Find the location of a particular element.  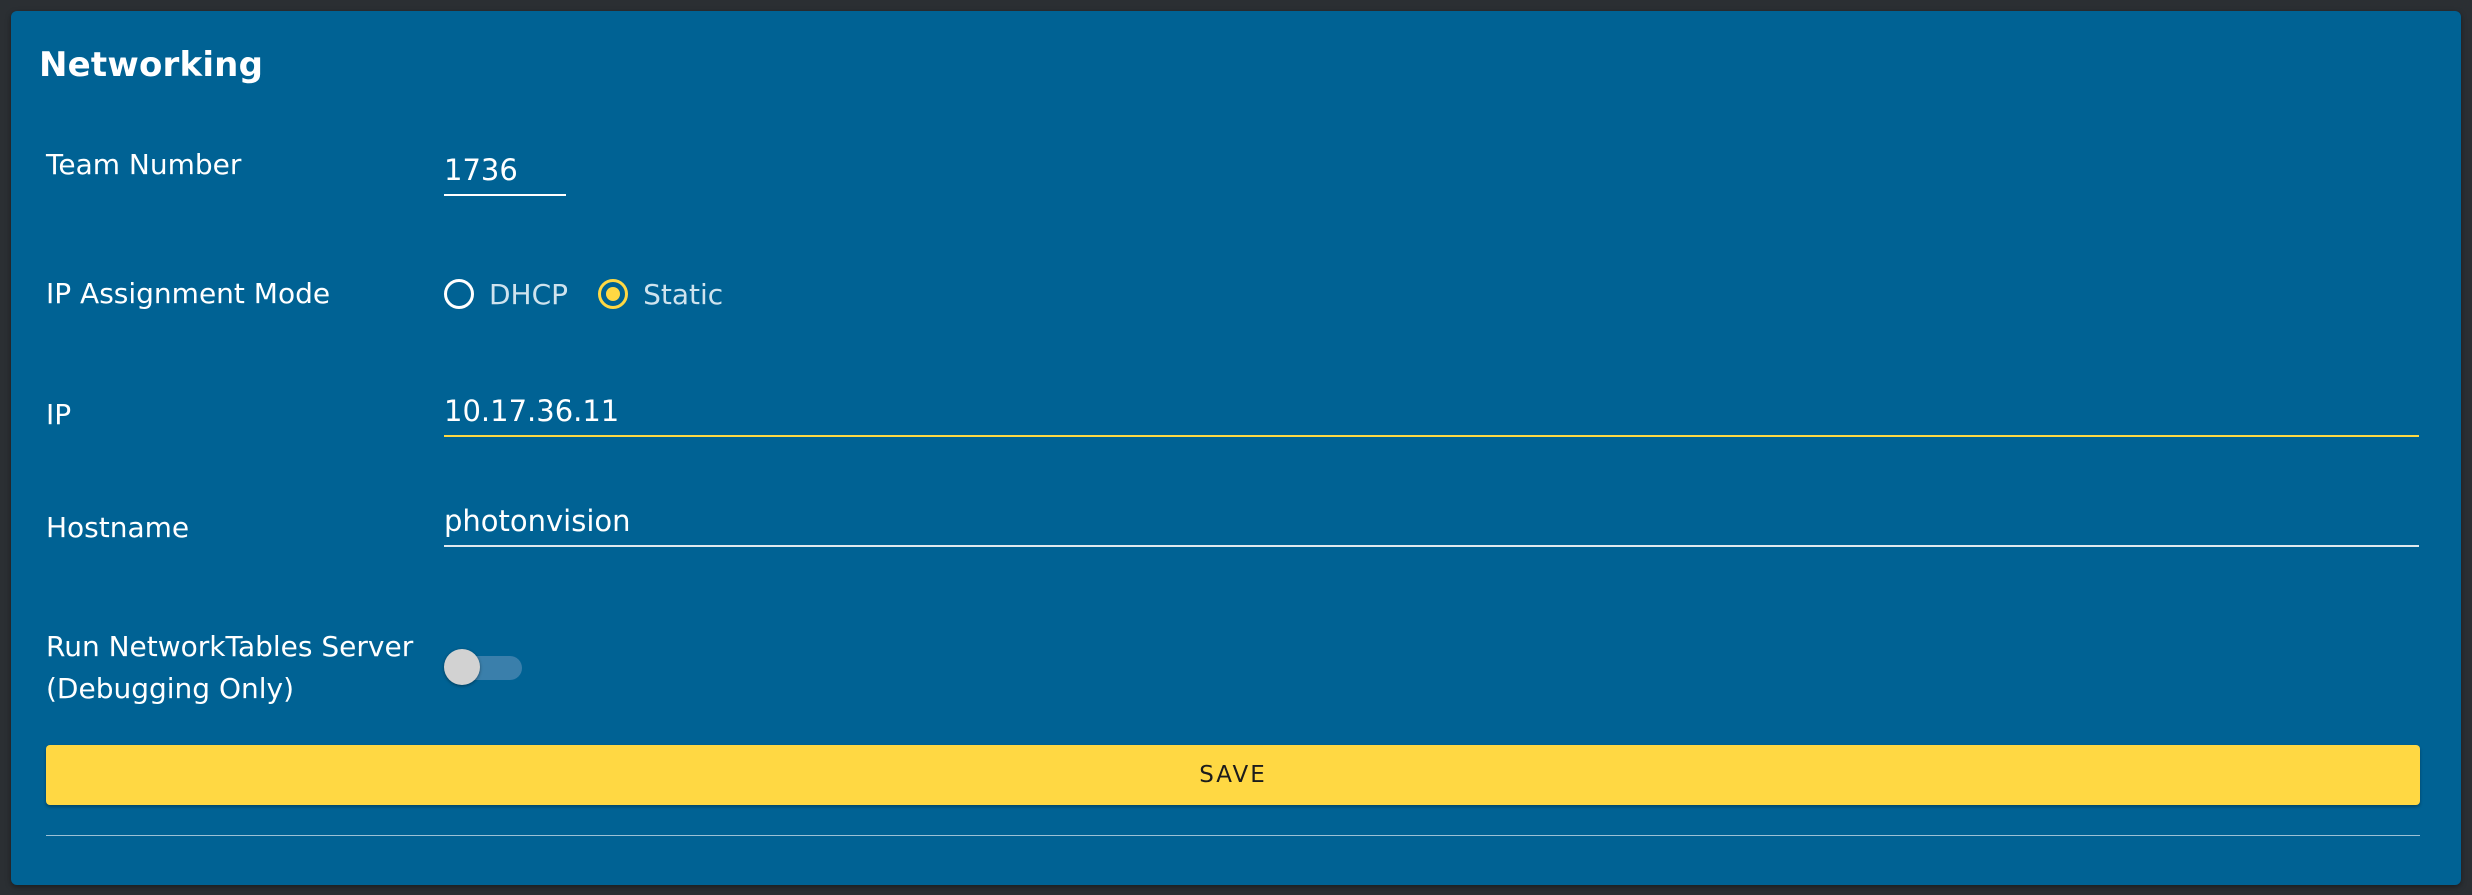

team-number-label: Team Number is located at coordinates (144, 164).